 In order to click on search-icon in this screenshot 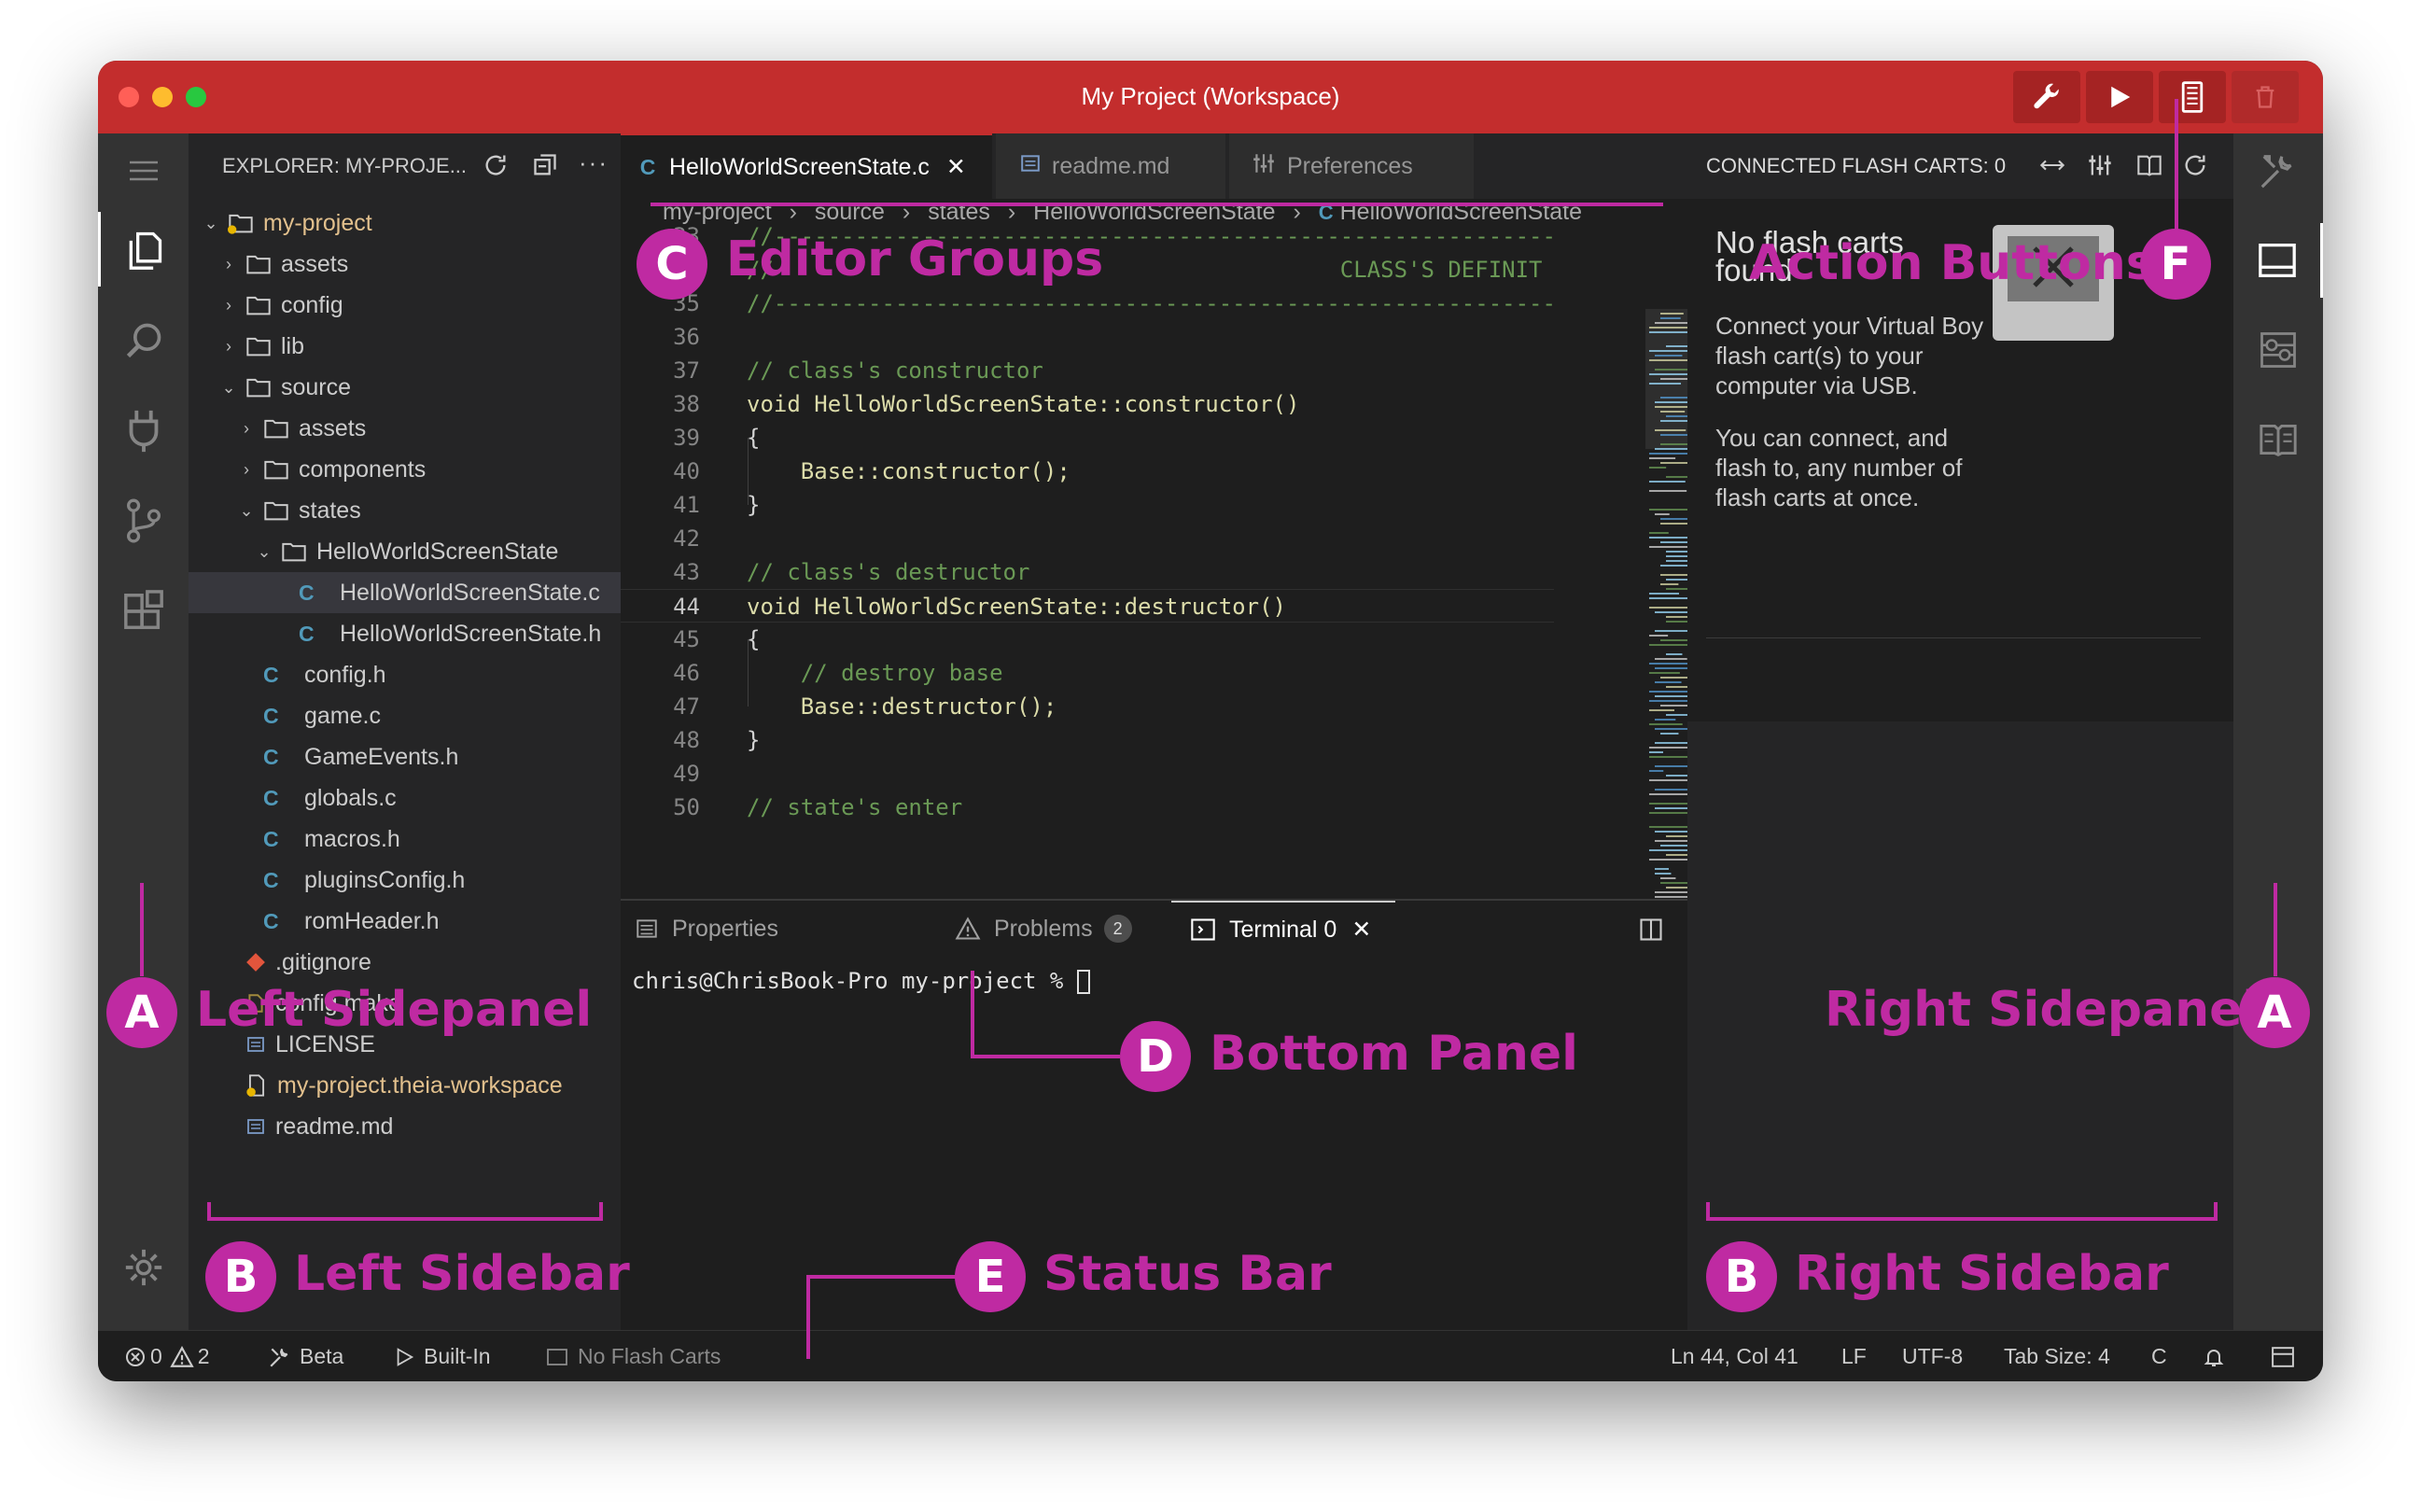, I will do `click(144, 340)`.